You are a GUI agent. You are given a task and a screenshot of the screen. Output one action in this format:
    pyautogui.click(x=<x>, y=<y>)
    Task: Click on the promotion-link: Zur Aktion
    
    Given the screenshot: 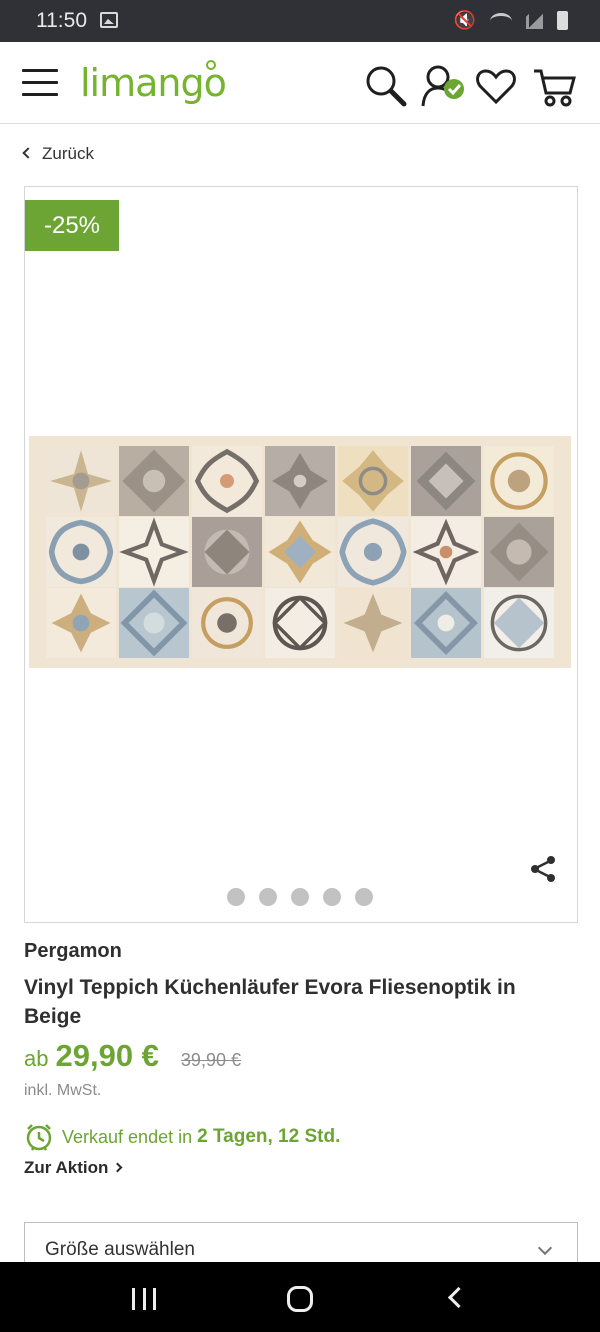 What is the action you would take?
    pyautogui.click(x=73, y=1168)
    